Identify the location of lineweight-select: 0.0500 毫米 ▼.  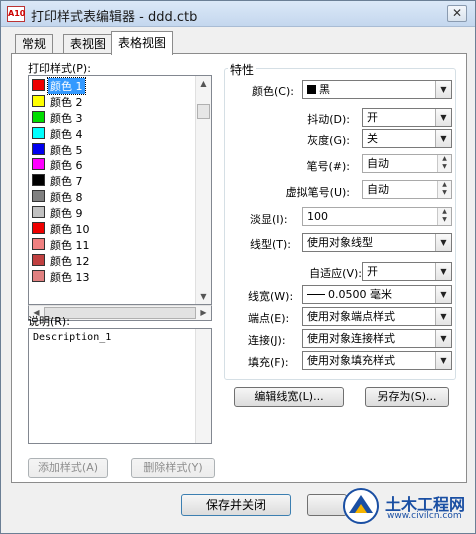
(377, 294).